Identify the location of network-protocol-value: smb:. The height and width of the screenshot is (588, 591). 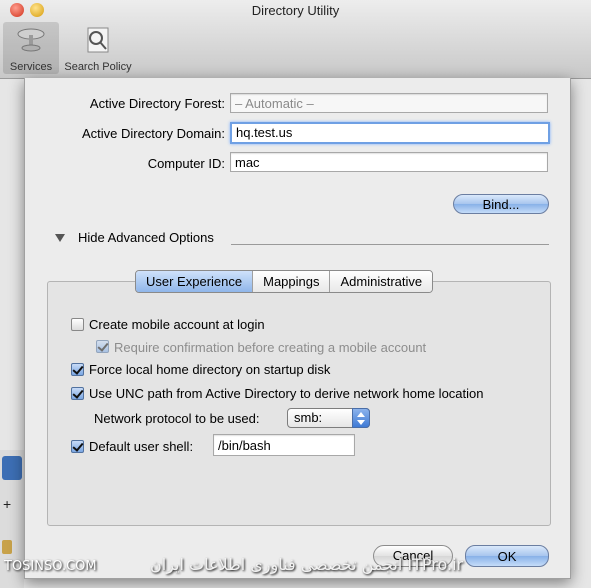
(308, 417).